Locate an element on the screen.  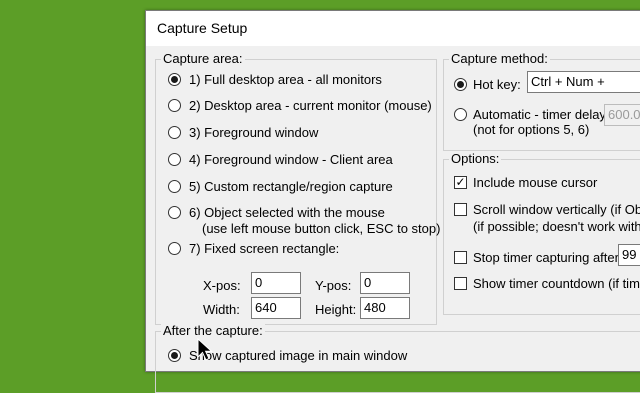
radio-label: 5) Custom rectangle/region capture is located at coordinates (291, 186).